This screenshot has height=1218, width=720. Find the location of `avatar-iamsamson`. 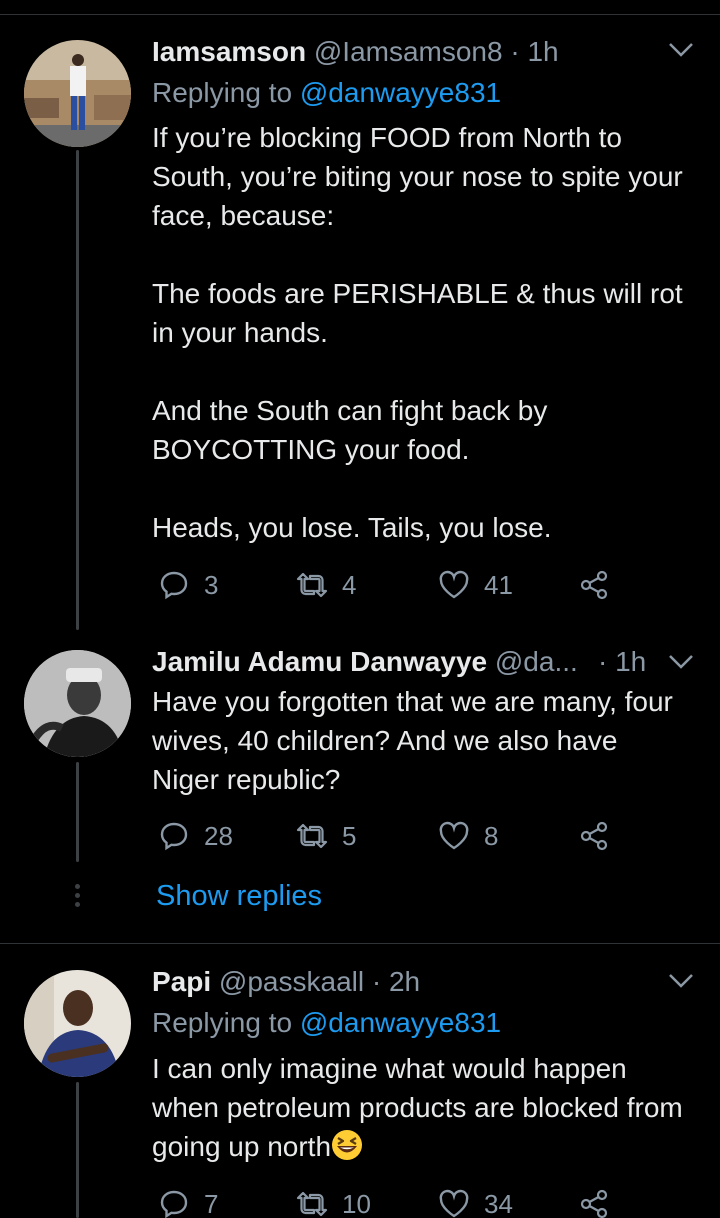

avatar-iamsamson is located at coordinates (77, 93).